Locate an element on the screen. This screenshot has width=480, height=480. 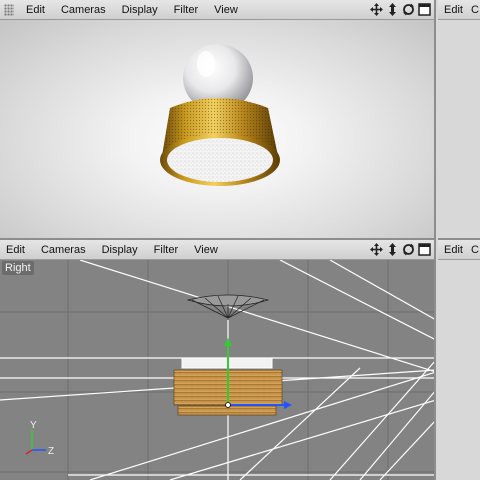
object-pivot is located at coordinates (228, 405).